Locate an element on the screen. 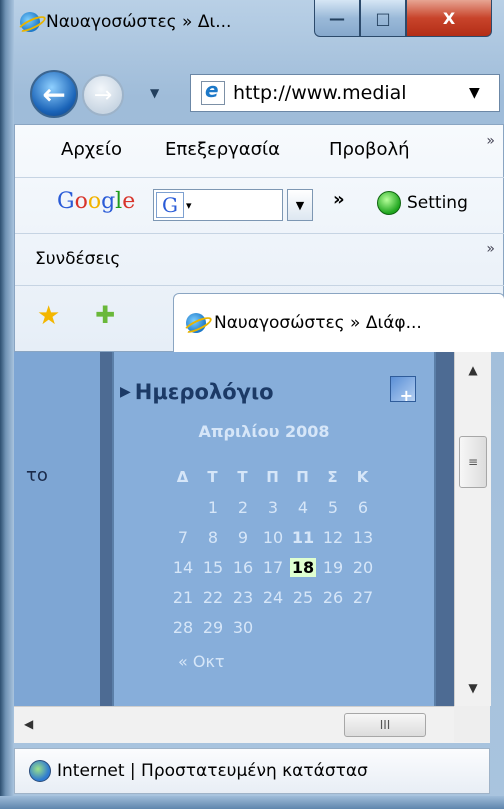  navigation-bar: ← → ▼ http://www.medial ▼ is located at coordinates (259, 89).